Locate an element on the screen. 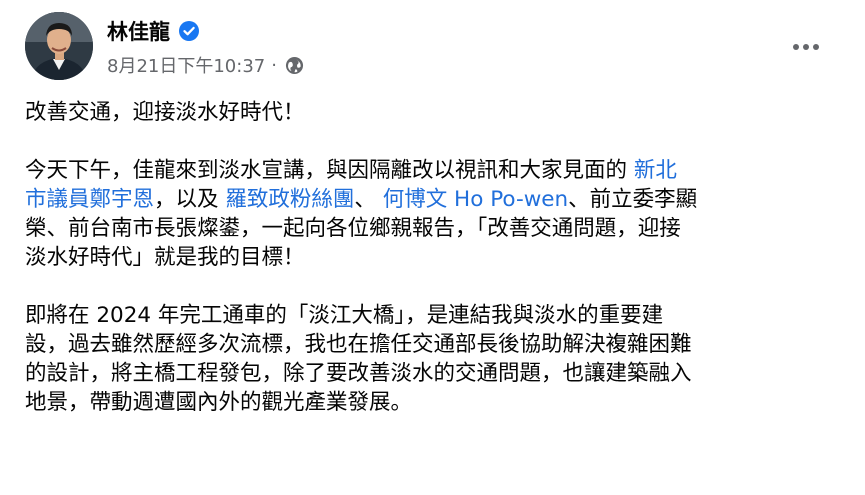  text-segment: 、前立委李顯 is located at coordinates (633, 199).